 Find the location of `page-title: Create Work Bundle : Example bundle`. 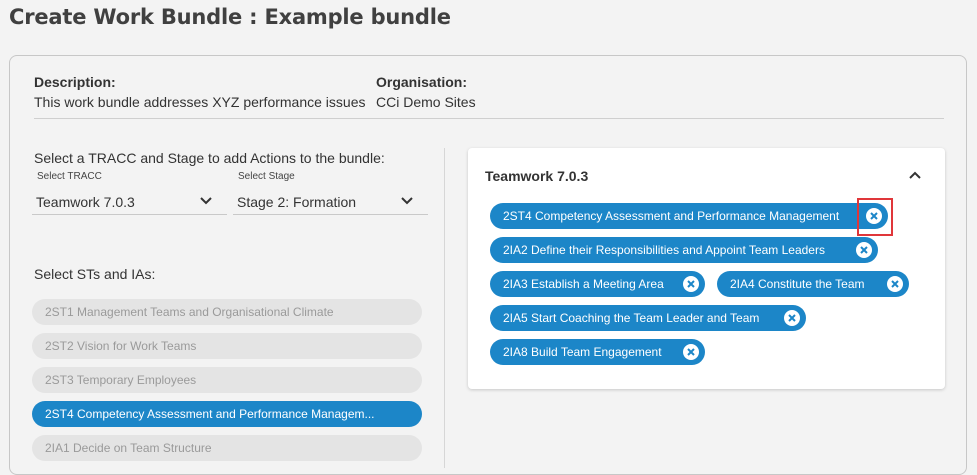

page-title: Create Work Bundle : Example bundle is located at coordinates (230, 17).